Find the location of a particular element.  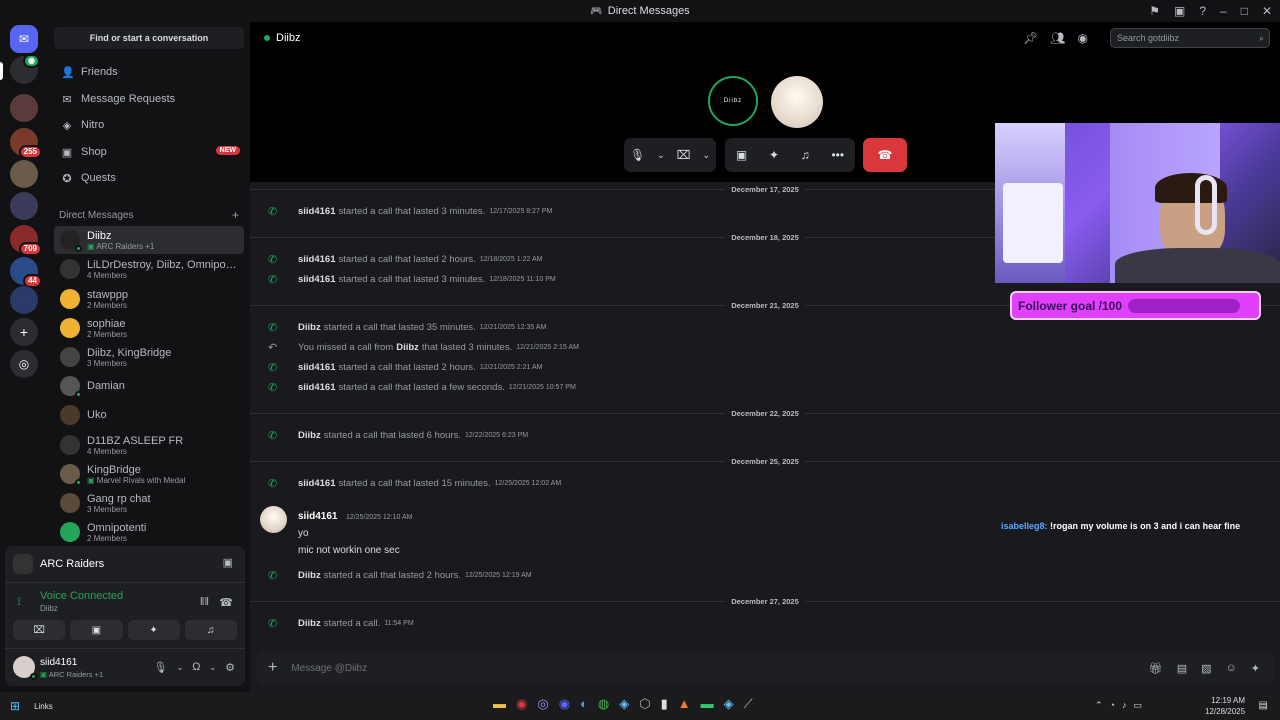

mic-control: 🎙︎ ⌄ ⌧ ⌄ is located at coordinates (670, 155).